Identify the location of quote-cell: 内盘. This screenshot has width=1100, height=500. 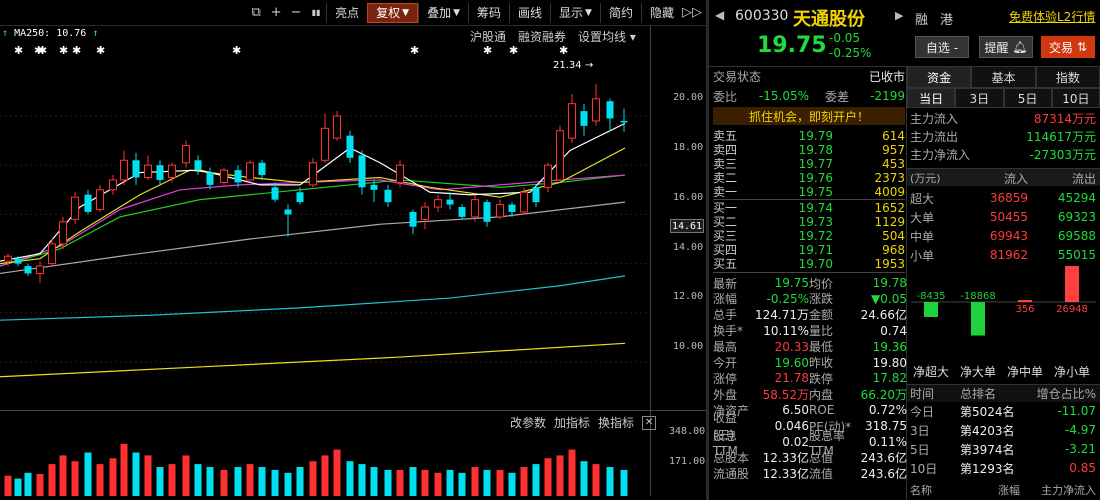
(821, 394).